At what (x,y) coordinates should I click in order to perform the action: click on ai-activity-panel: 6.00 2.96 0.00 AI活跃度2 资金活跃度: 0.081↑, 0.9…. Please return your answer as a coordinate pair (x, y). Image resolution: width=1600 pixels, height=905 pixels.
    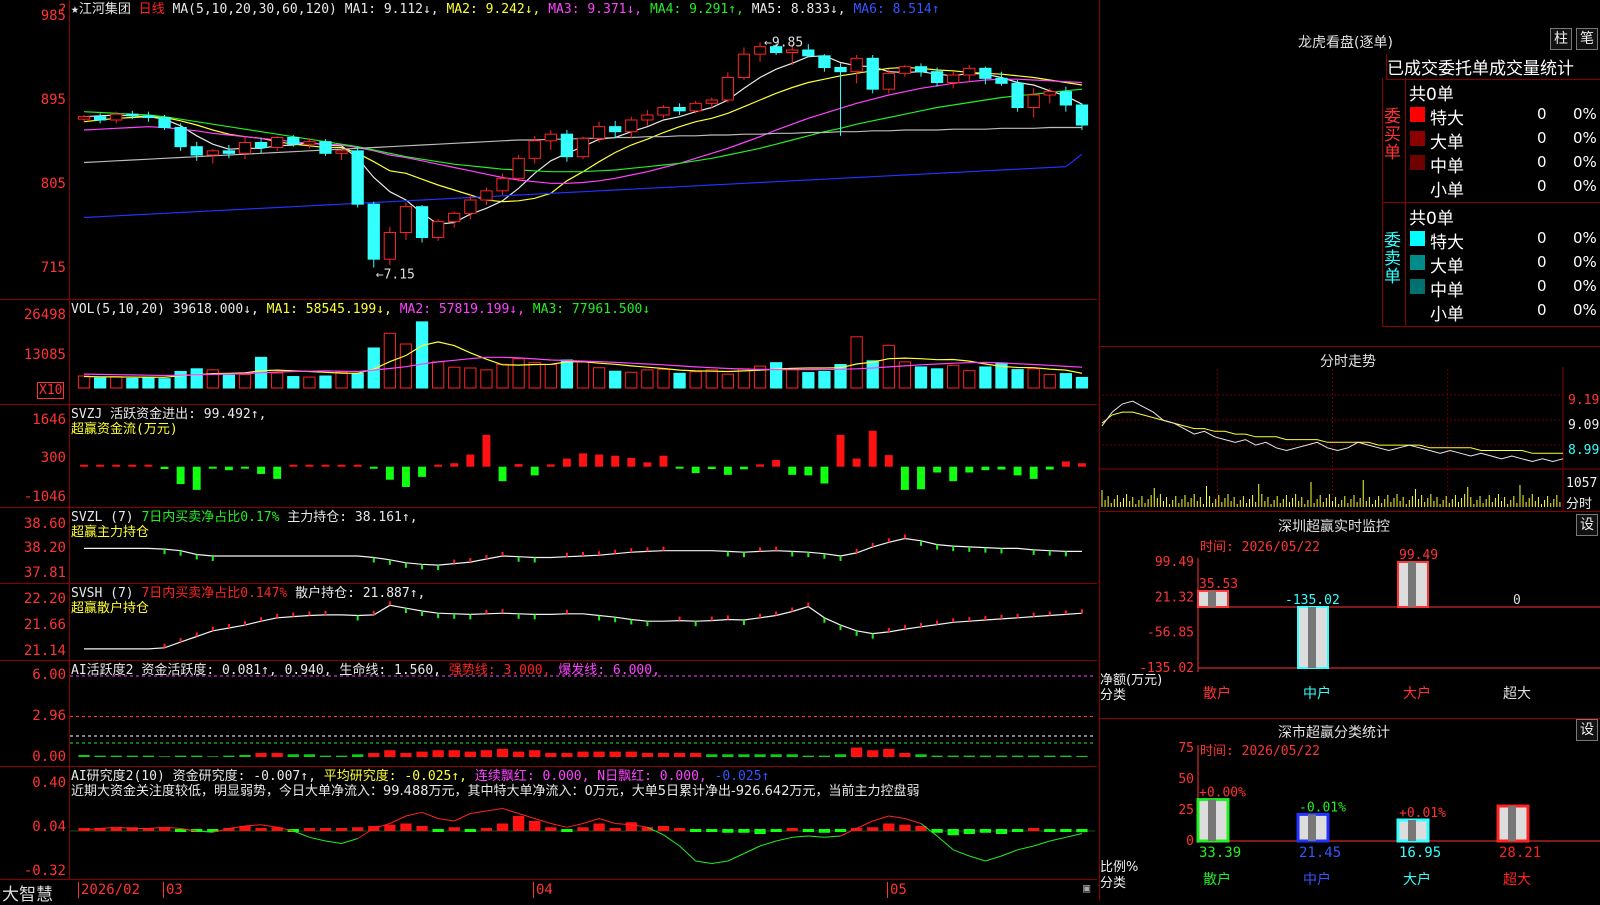
    Looking at the image, I should click on (548, 714).